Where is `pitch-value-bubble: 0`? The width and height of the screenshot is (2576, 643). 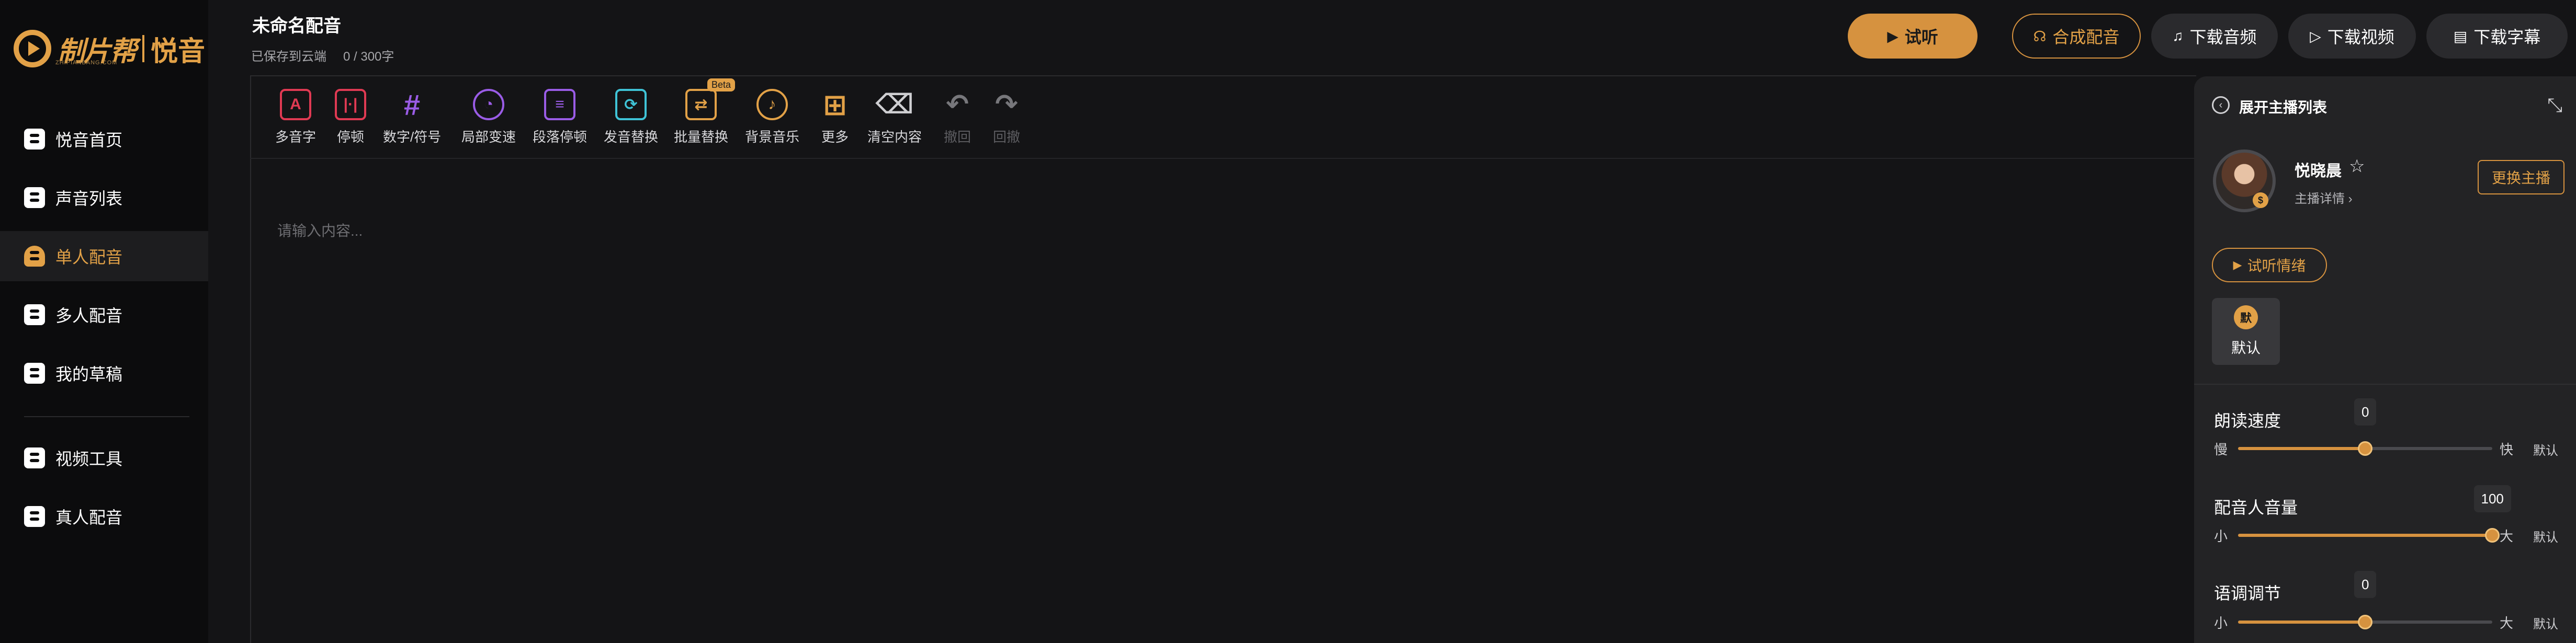 pitch-value-bubble: 0 is located at coordinates (2365, 584).